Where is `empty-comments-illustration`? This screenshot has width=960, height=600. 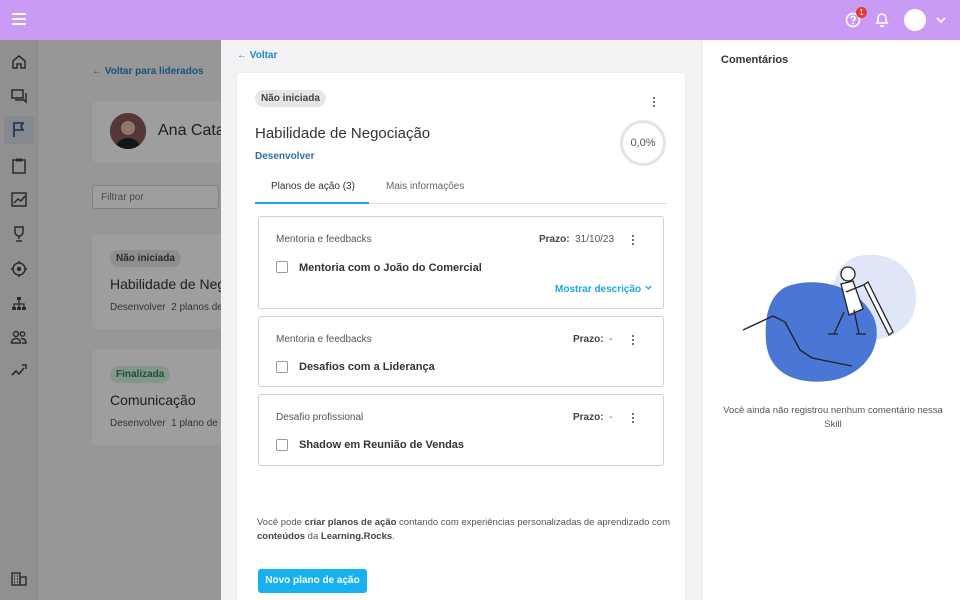 empty-comments-illustration is located at coordinates (829, 318).